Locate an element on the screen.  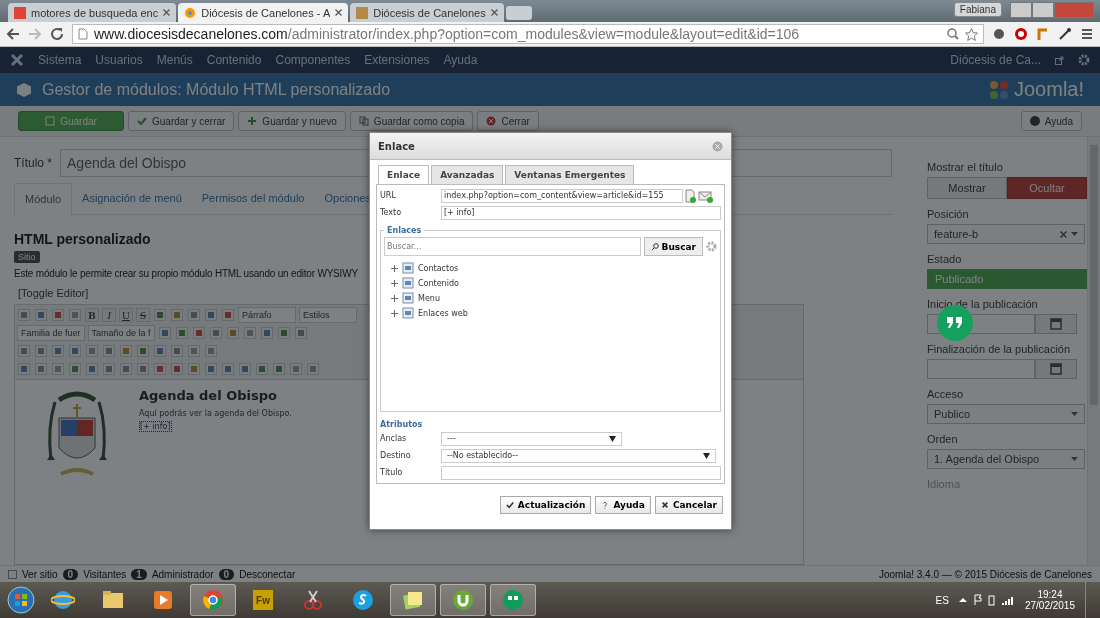
toolbar-button: Cerrar is located at coordinates (508, 121).